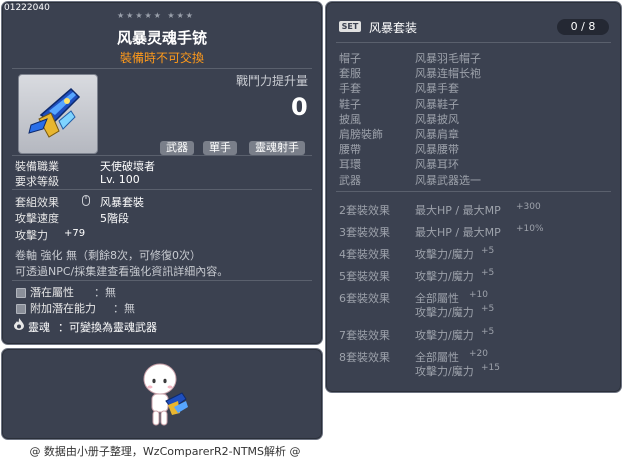 The width and height of the screenshot is (622, 459). What do you see at coordinates (127, 166) in the screenshot?
I see `stat-value-job: 天使破壞者` at bounding box center [127, 166].